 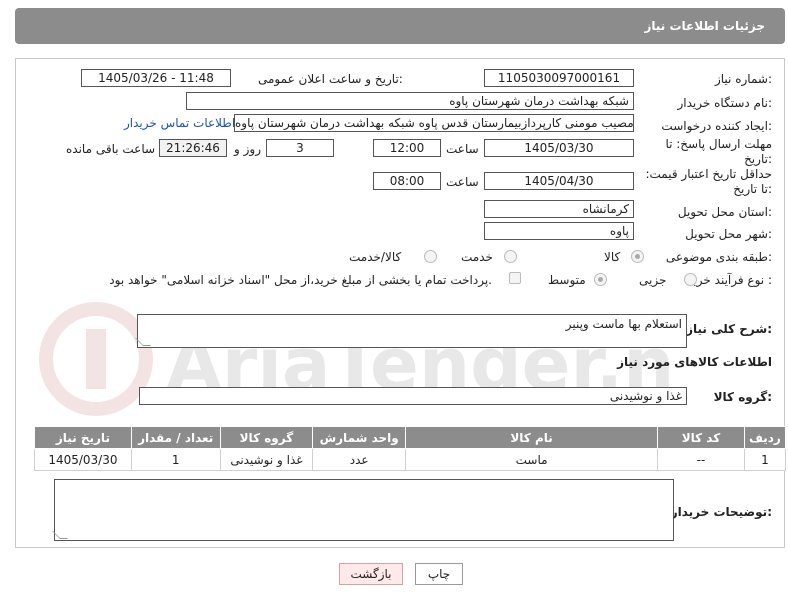 What do you see at coordinates (175, 437) in the screenshot?
I see `column-header: تعداد / مقدار` at bounding box center [175, 437].